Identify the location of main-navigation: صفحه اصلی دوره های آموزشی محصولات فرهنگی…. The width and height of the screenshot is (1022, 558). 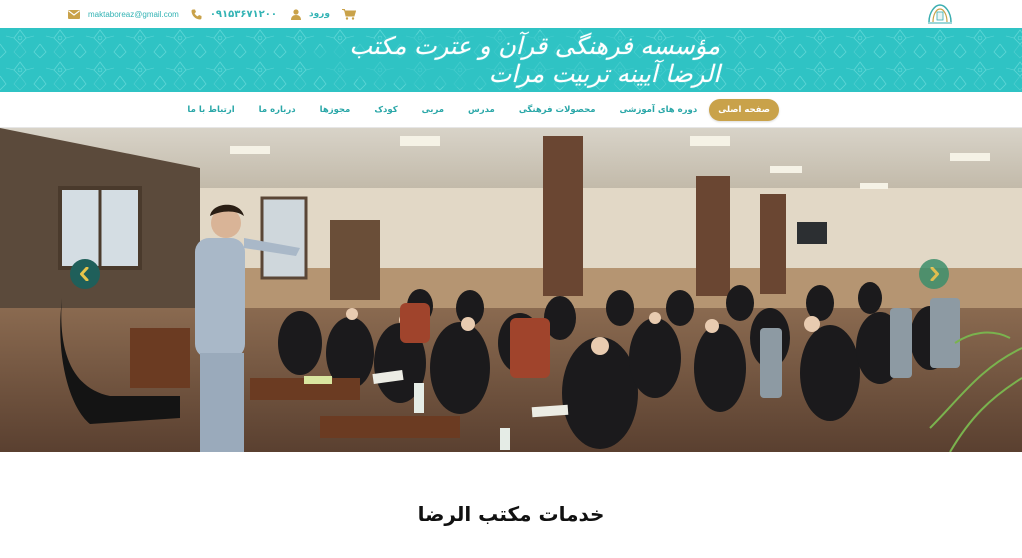
(511, 110).